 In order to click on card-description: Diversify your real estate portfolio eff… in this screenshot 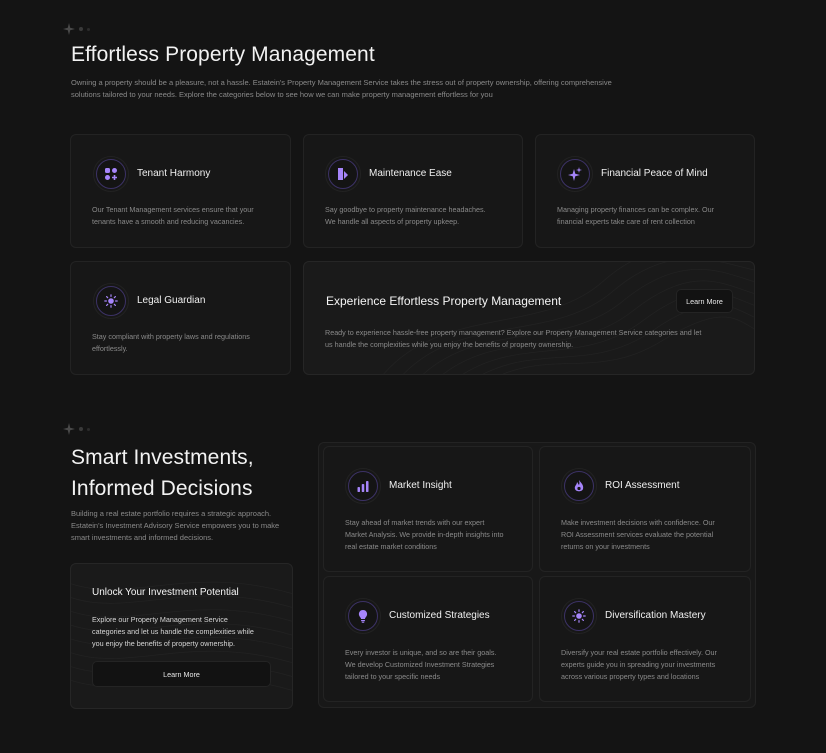, I will do `click(639, 664)`.